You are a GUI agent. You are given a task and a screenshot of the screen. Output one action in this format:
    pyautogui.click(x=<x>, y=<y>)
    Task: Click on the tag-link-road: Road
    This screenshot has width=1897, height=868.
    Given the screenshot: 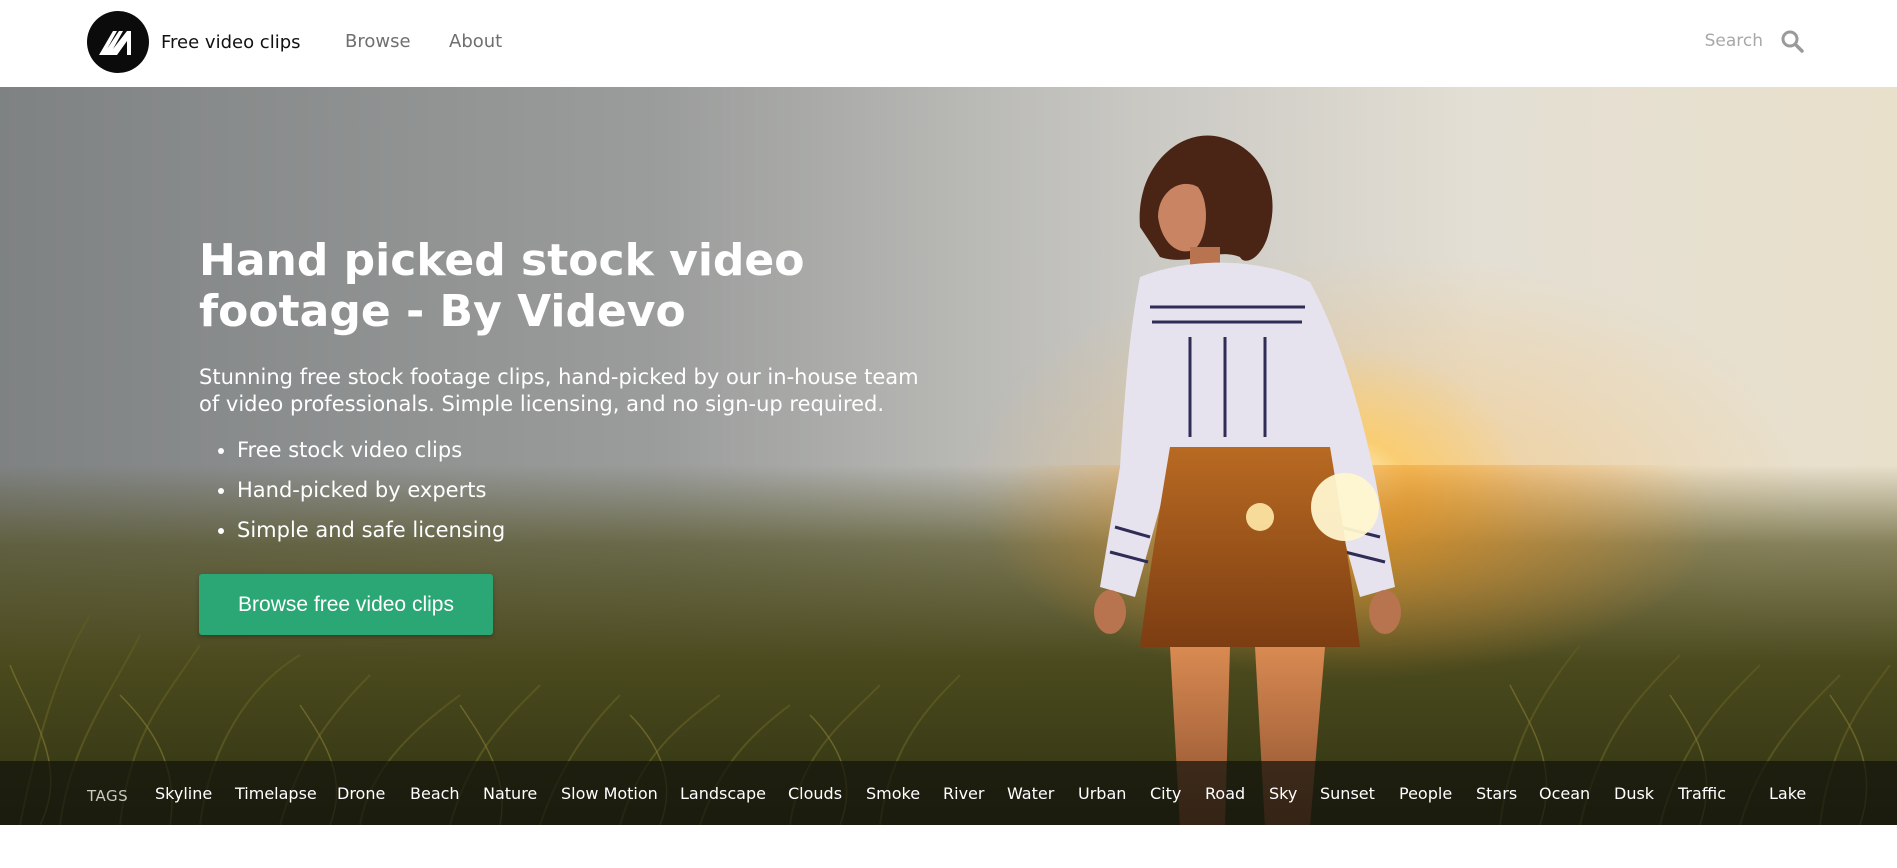 What is the action you would take?
    pyautogui.click(x=1225, y=793)
    